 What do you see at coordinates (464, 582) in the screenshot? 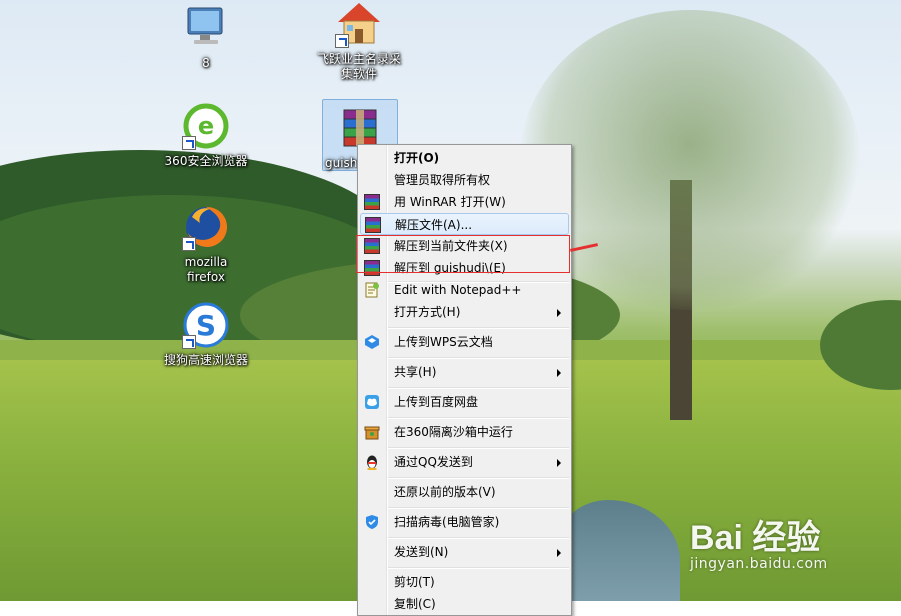
I see `menu-item-cut: 剪切(T)` at bounding box center [464, 582].